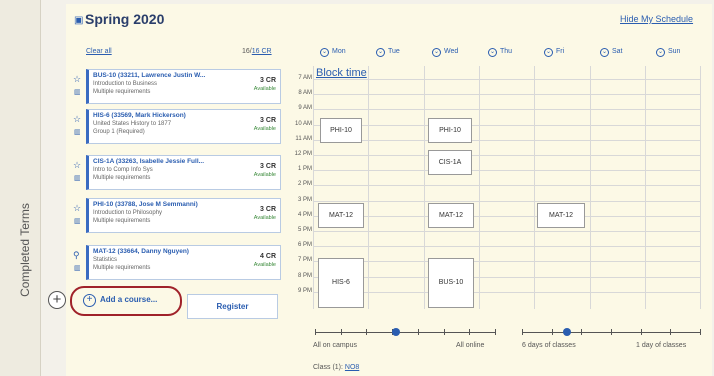  I want to click on course-title: MAT-12 (33664, Danny Nguyen), so click(163, 251).